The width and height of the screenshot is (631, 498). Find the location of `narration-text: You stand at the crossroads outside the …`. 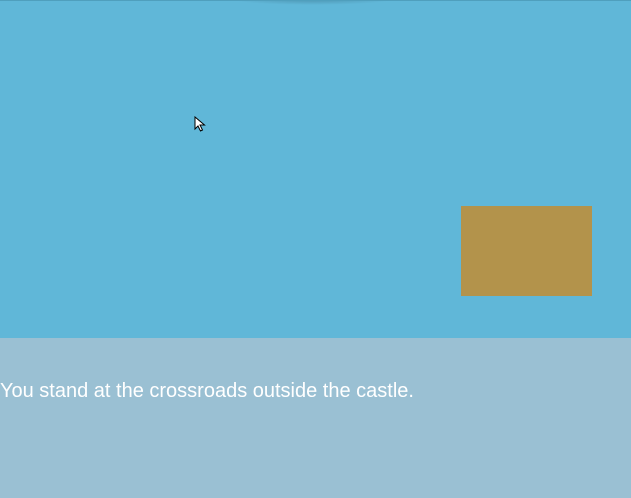

narration-text: You stand at the crossroads outside the … is located at coordinates (207, 391).